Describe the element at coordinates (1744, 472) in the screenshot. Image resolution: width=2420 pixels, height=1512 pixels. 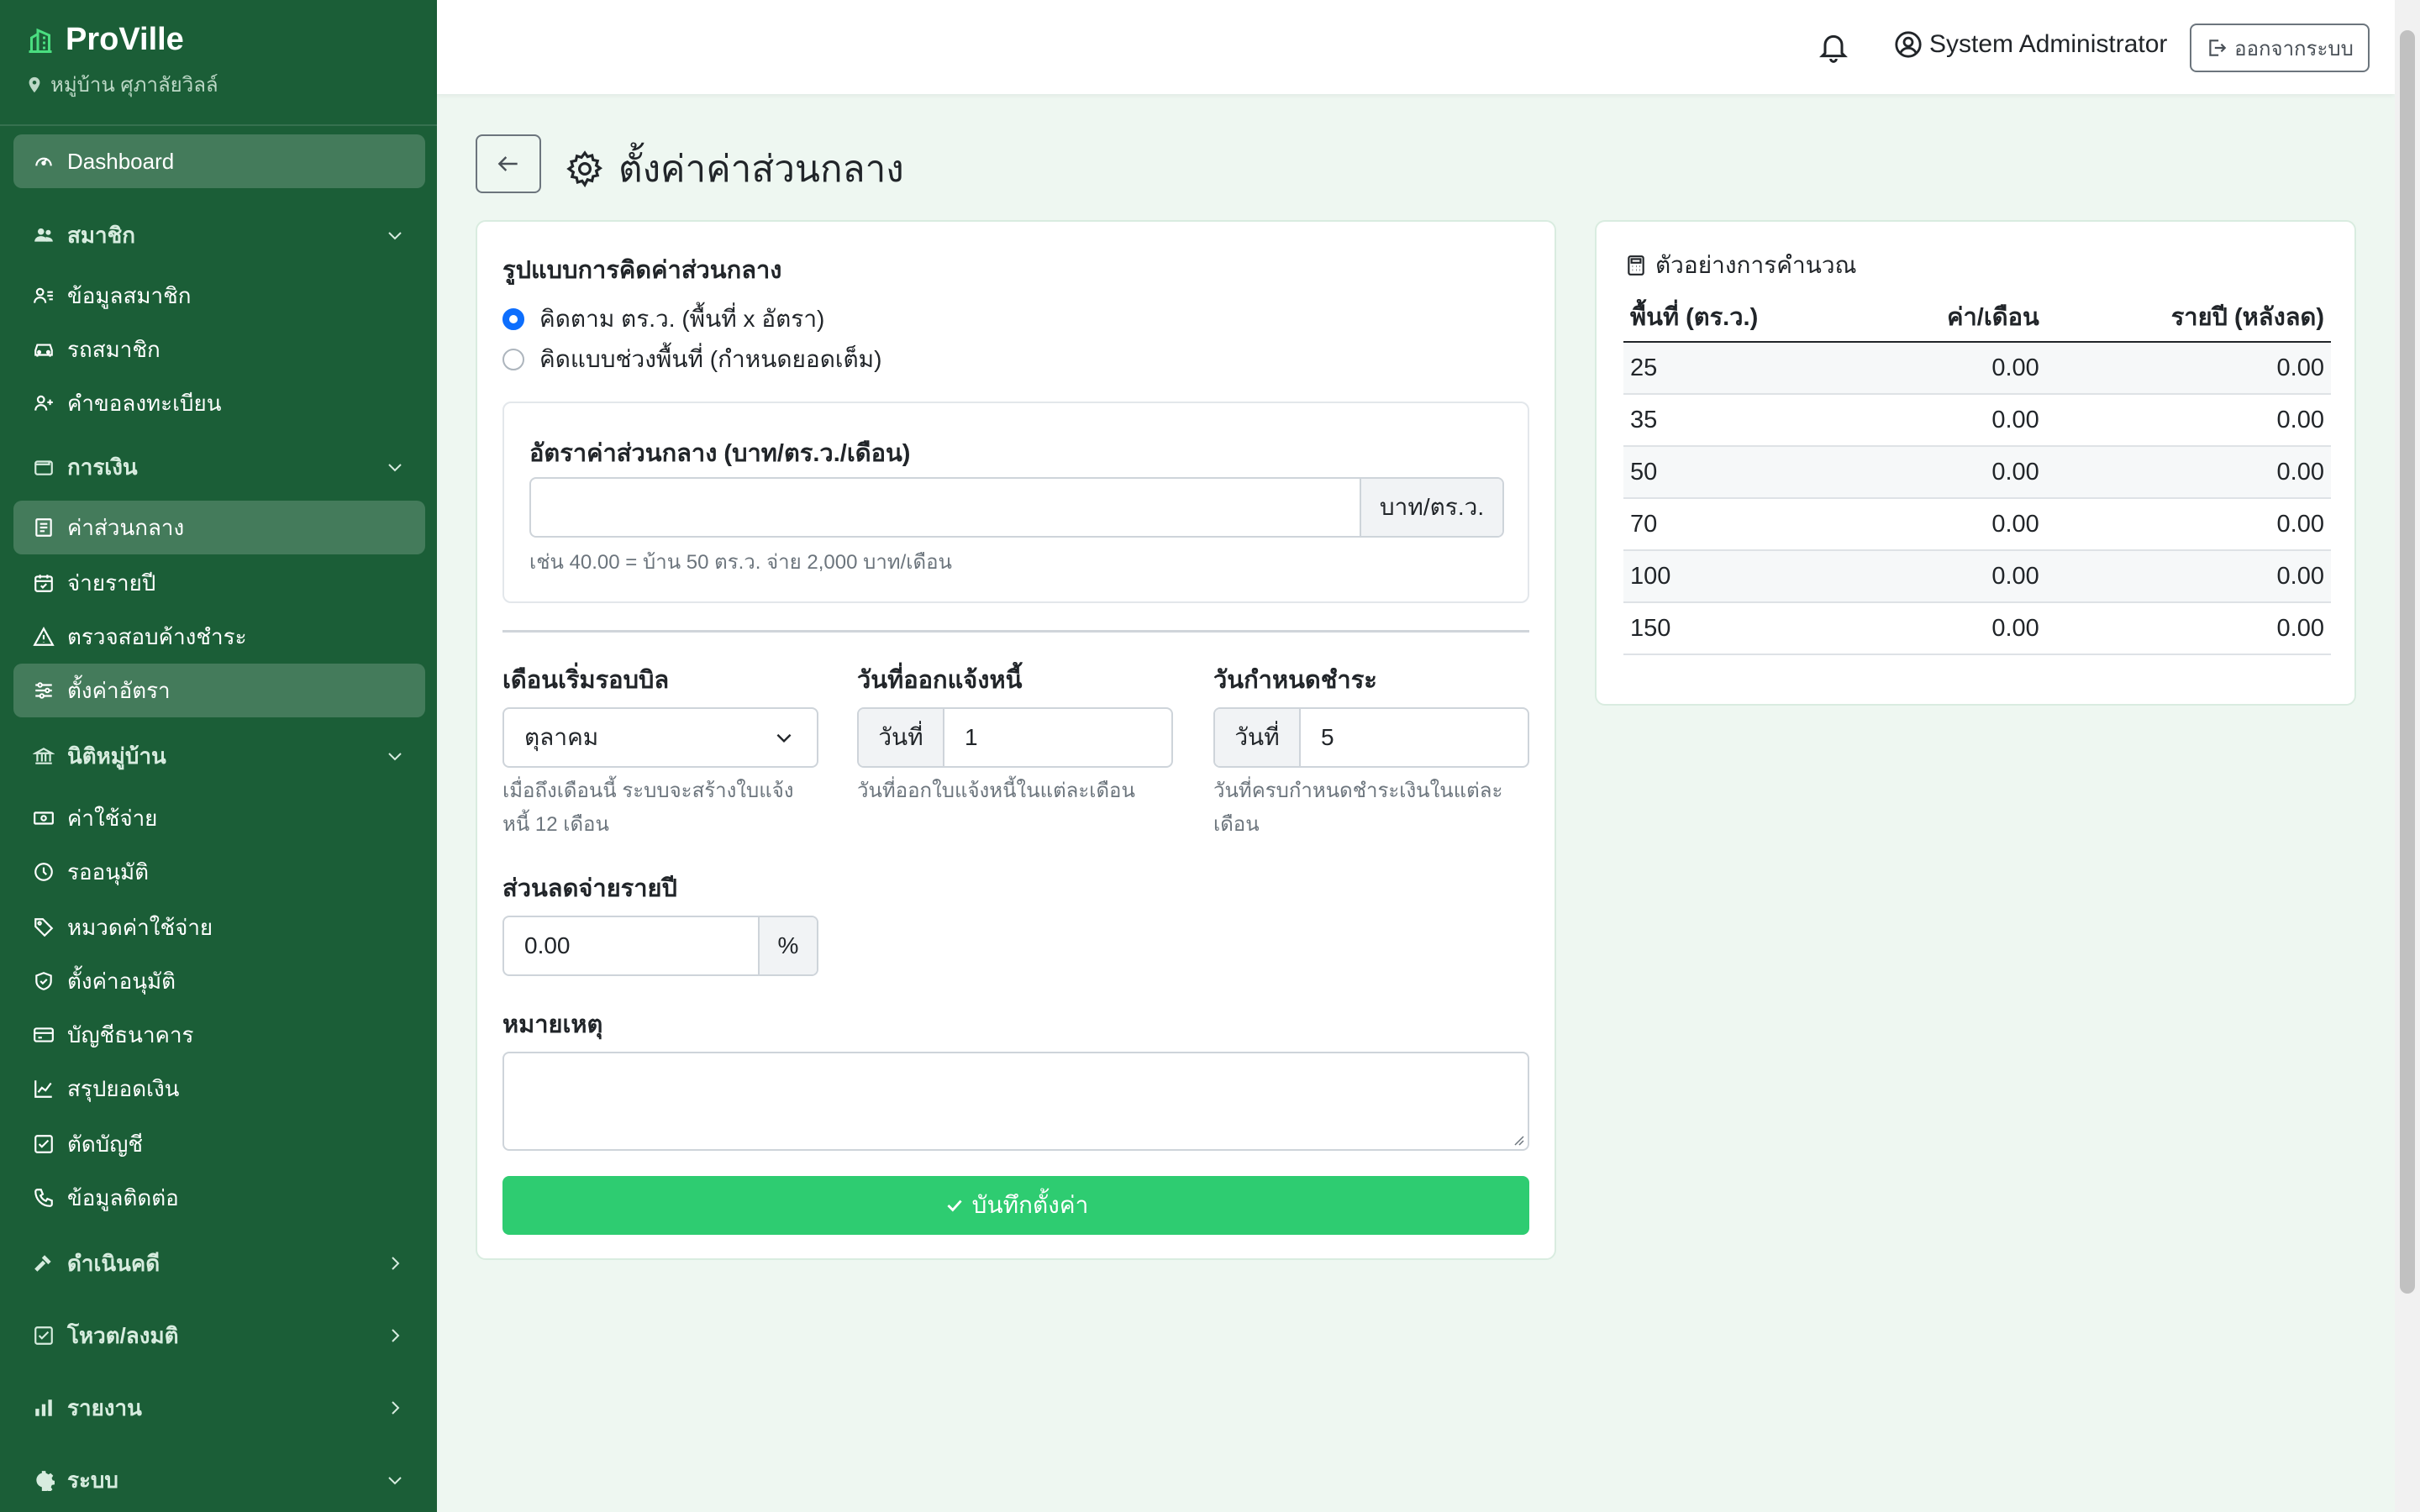
I see `cell-area: 50` at that location.